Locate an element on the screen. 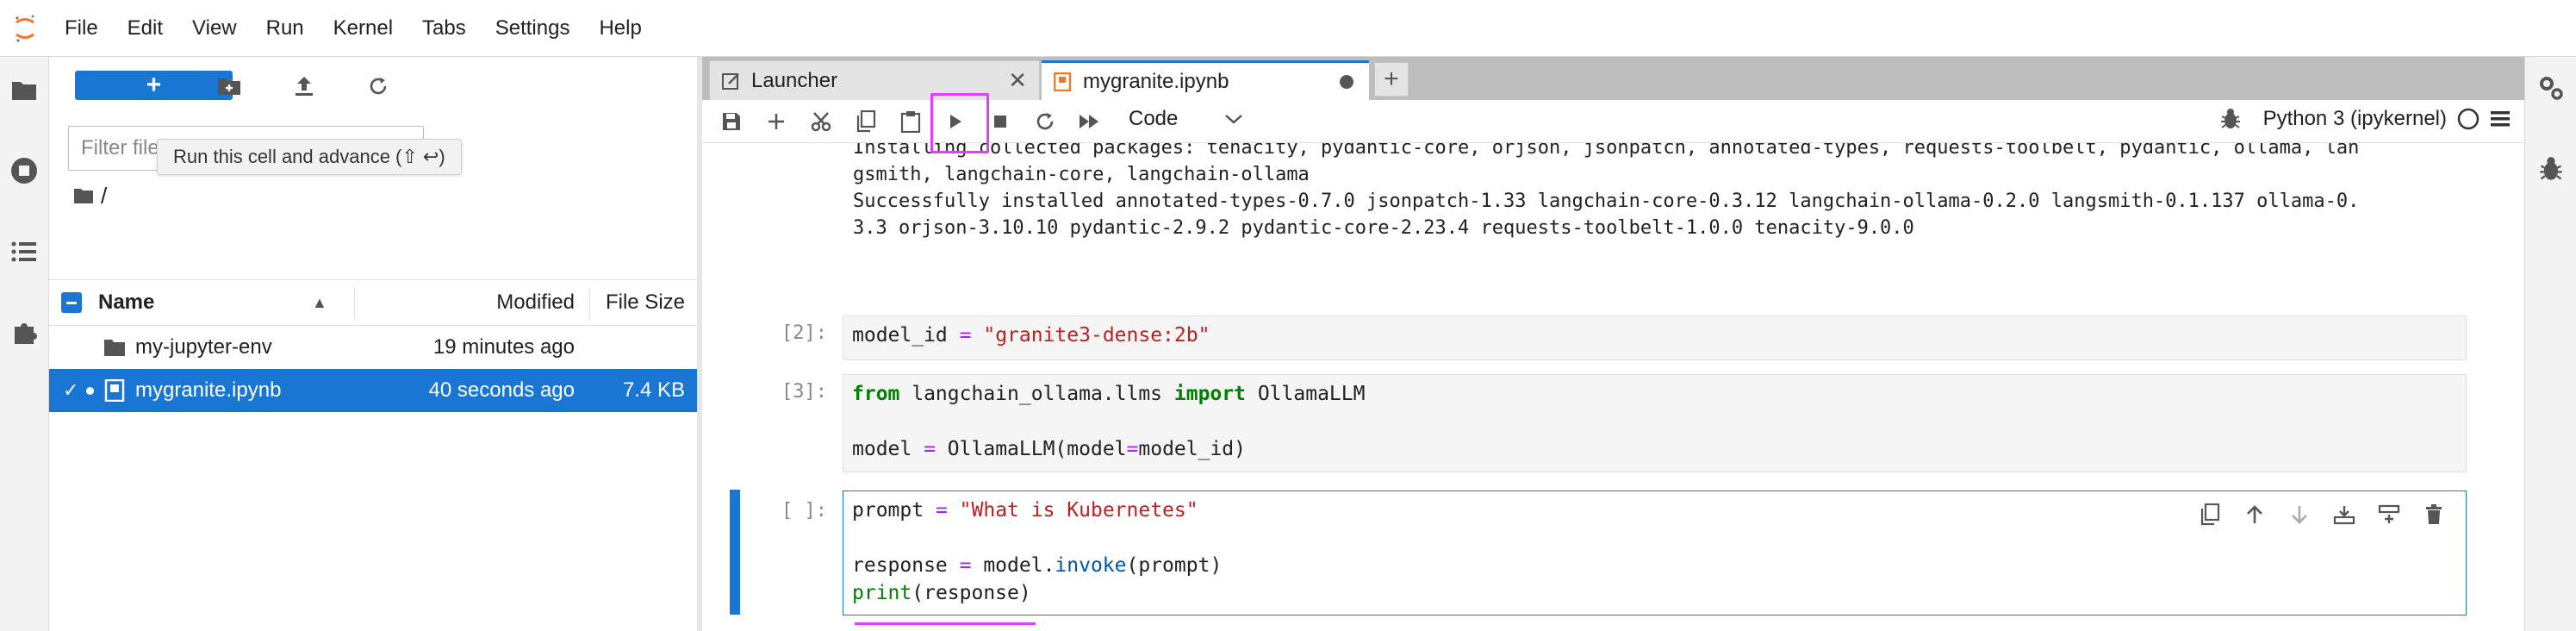  run-cell-tooltip: Run this cell and advance (⇧ ↩) is located at coordinates (310, 157).